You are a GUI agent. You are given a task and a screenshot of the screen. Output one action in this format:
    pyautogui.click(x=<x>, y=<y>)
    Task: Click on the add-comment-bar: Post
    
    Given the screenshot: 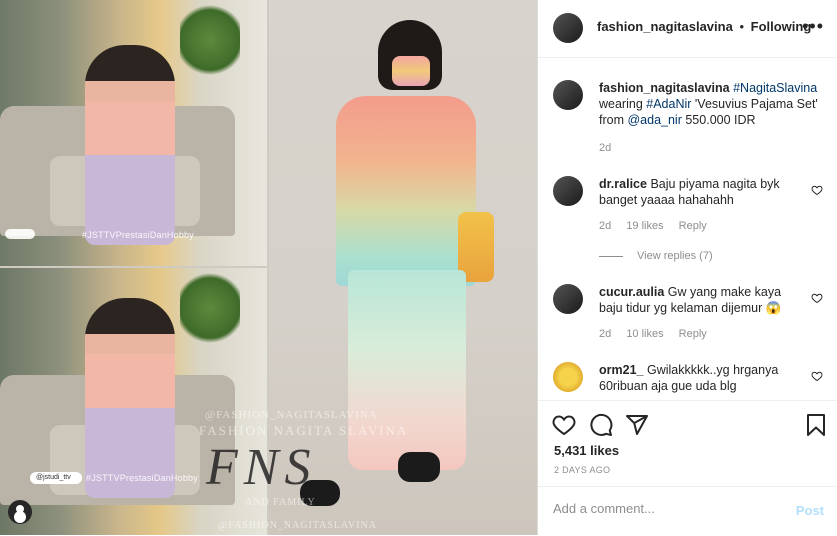 What is the action you would take?
    pyautogui.click(x=687, y=511)
    